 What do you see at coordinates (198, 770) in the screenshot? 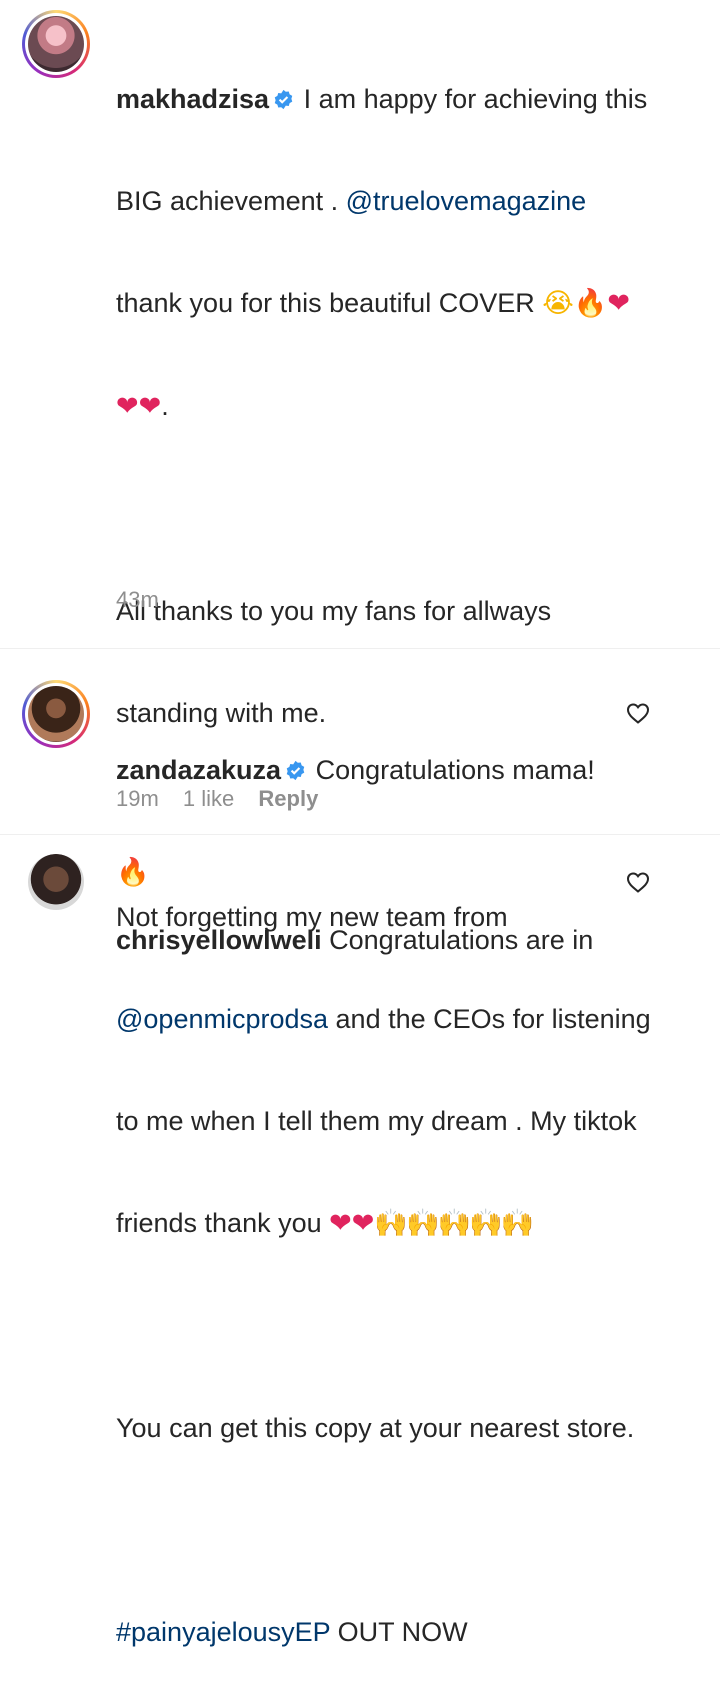
I see `comment-username: zandazakuza` at bounding box center [198, 770].